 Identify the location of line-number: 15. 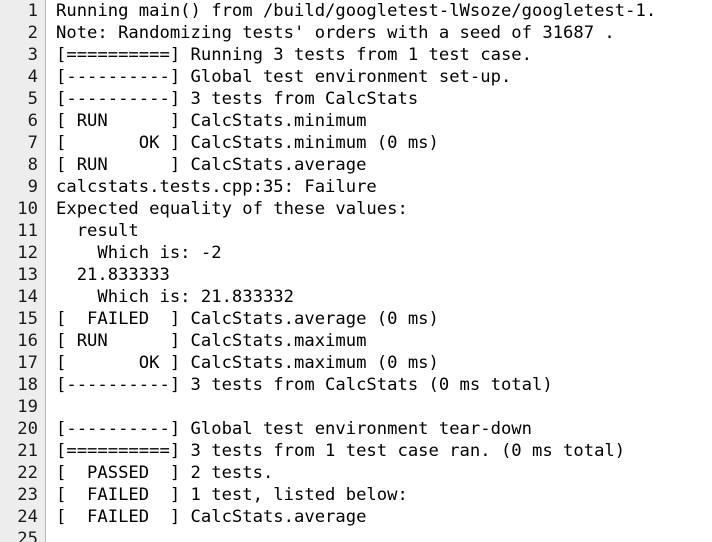
(27, 319).